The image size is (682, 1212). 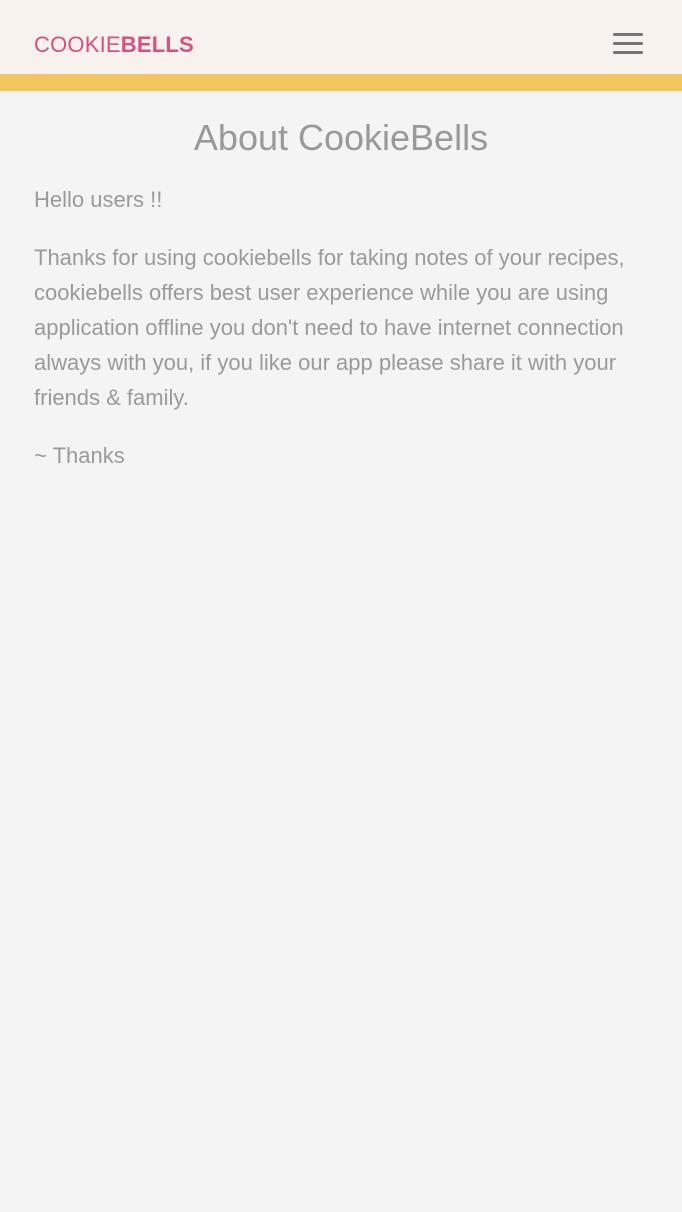 I want to click on top-app-bar: COOKIEBELLS, so click(x=341, y=37).